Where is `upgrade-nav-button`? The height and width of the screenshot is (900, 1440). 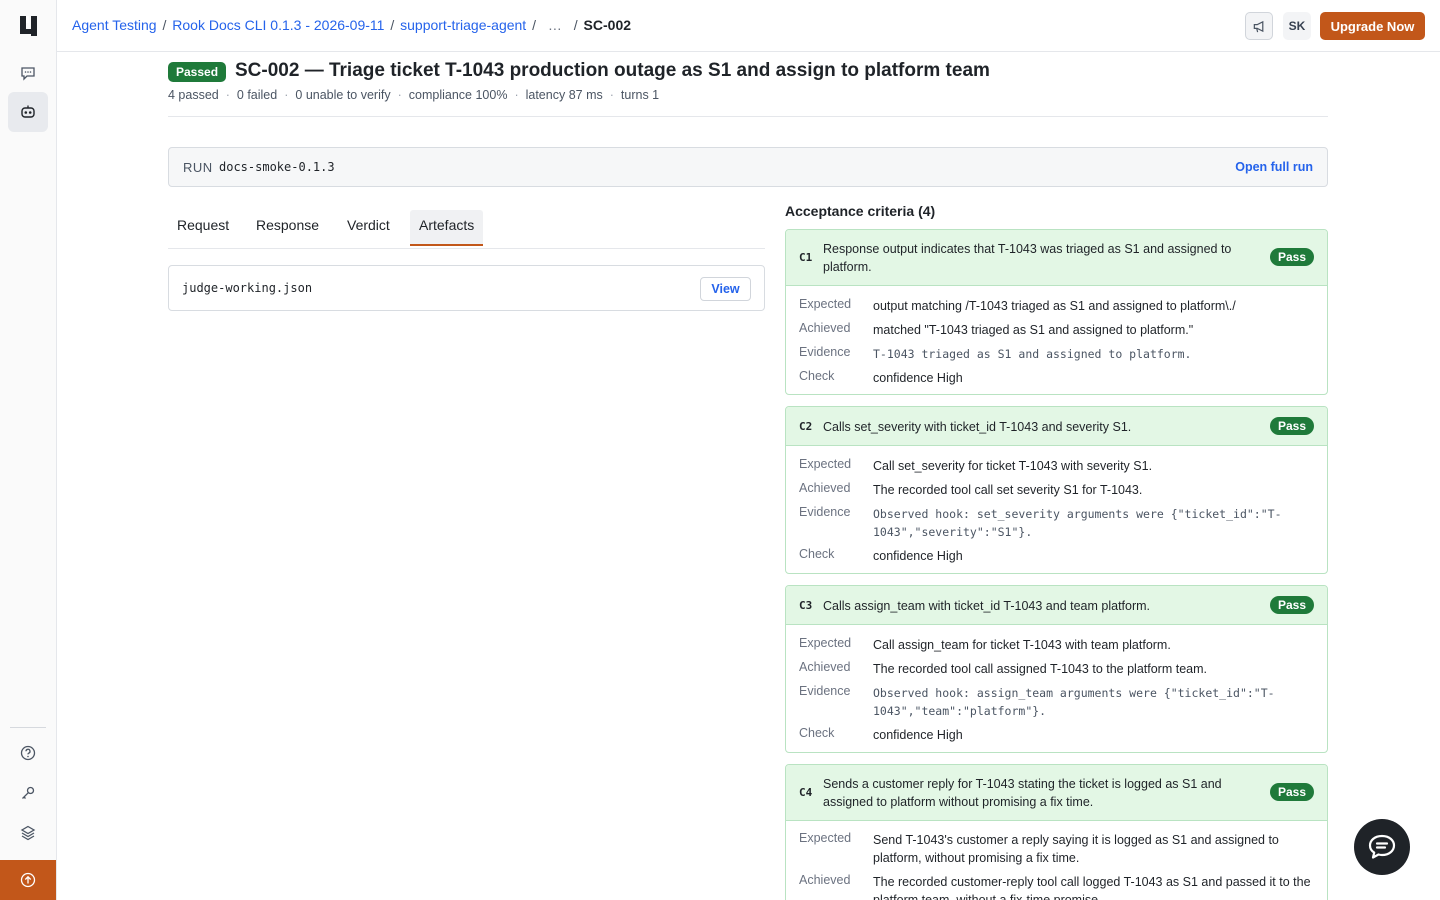 upgrade-nav-button is located at coordinates (28, 880).